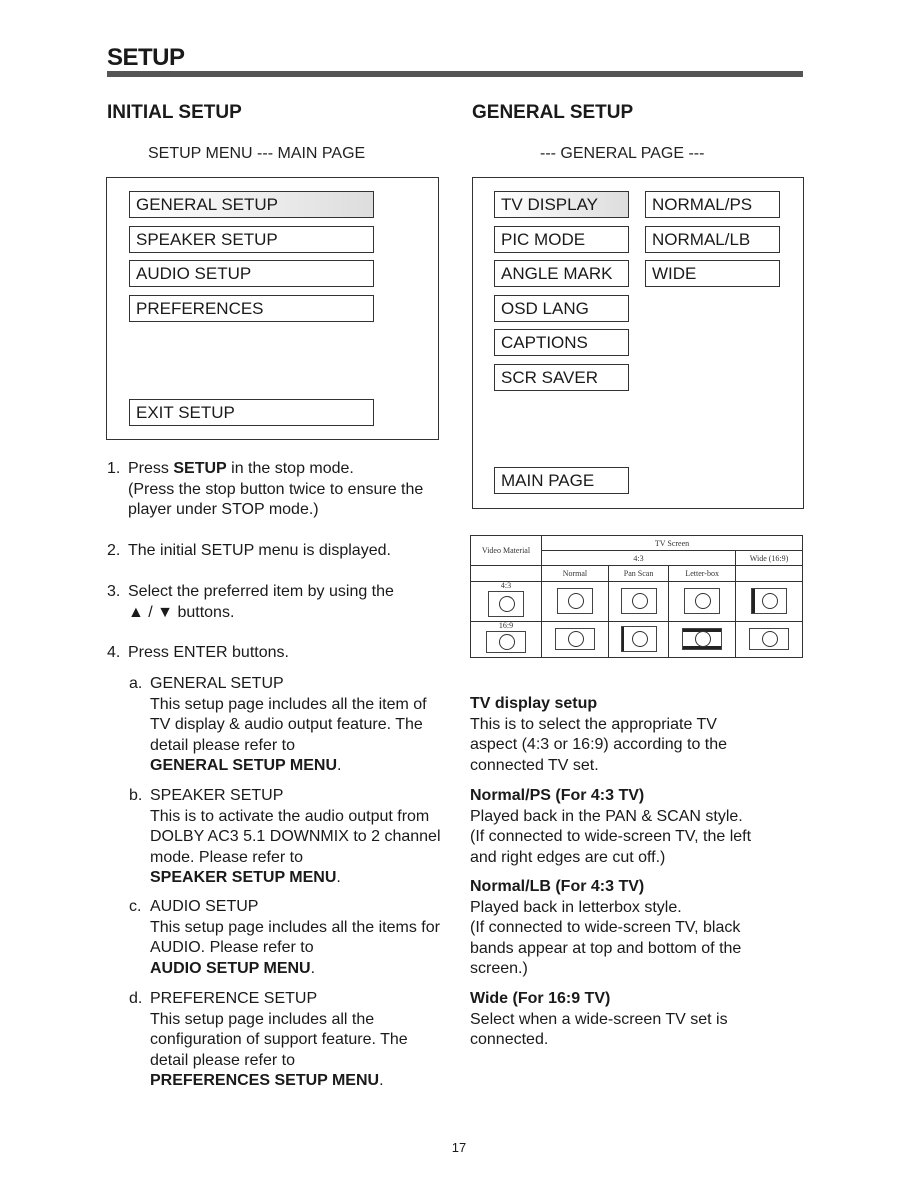  I want to click on col-pan-scan: Pan Scan, so click(638, 573).